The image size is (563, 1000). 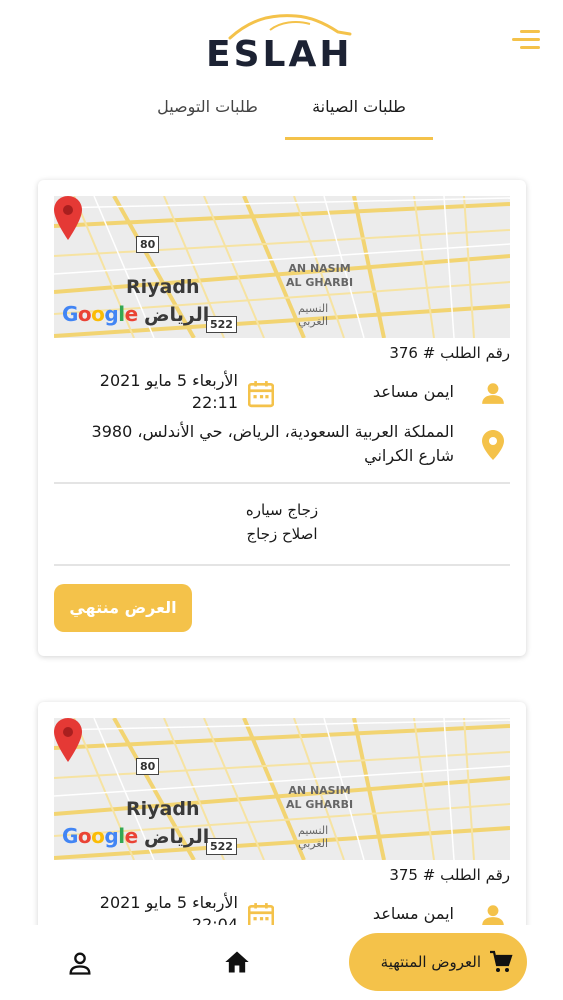 What do you see at coordinates (409, 455) in the screenshot?
I see `address-line: شارع الكراني` at bounding box center [409, 455].